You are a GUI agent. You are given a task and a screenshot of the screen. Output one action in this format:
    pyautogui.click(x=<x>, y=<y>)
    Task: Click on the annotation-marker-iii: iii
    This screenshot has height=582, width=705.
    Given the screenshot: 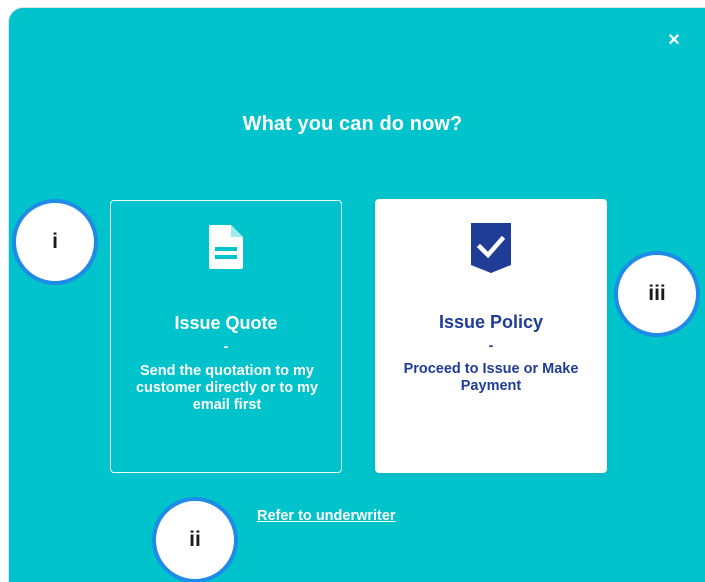 What is the action you would take?
    pyautogui.click(x=657, y=294)
    